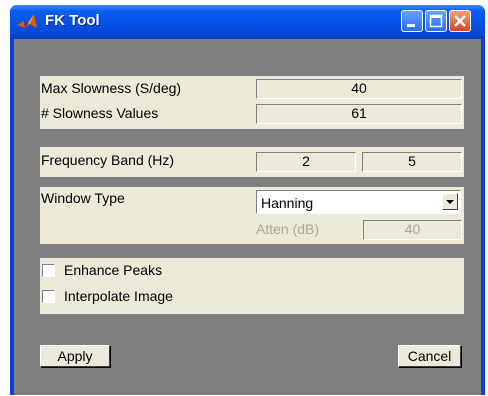 The width and height of the screenshot is (488, 396). Describe the element at coordinates (288, 229) in the screenshot. I see `atten-label: Atten (dB)` at that location.